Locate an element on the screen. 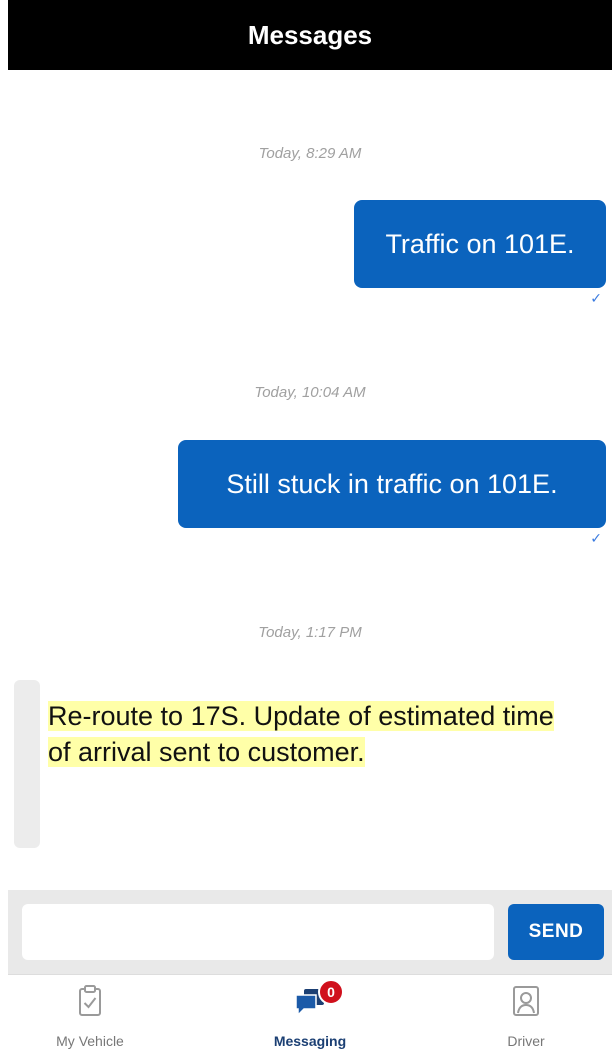 This screenshot has width=612, height=1054. tab-label: Driver is located at coordinates (526, 1041).